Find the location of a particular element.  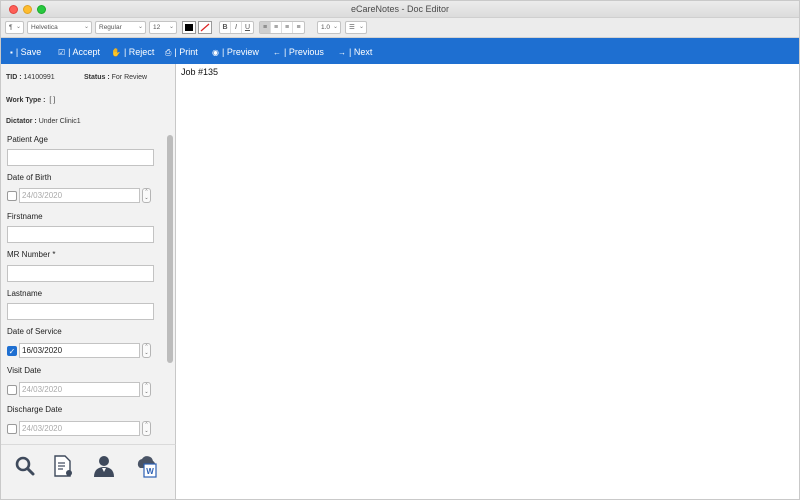

window-title: eCareNotes - Doc Editor is located at coordinates (400, 9).